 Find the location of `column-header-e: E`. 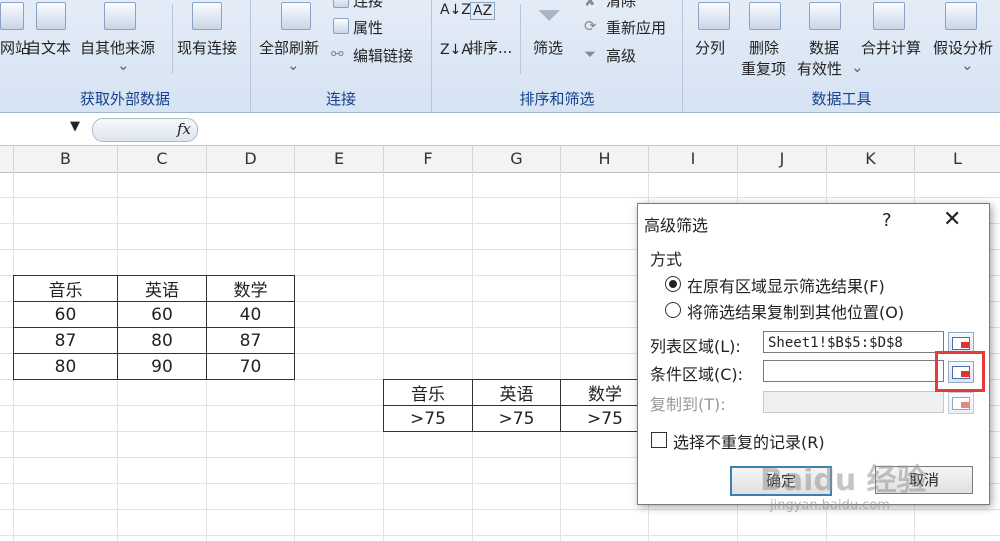

column-header-e: E is located at coordinates (339, 159).